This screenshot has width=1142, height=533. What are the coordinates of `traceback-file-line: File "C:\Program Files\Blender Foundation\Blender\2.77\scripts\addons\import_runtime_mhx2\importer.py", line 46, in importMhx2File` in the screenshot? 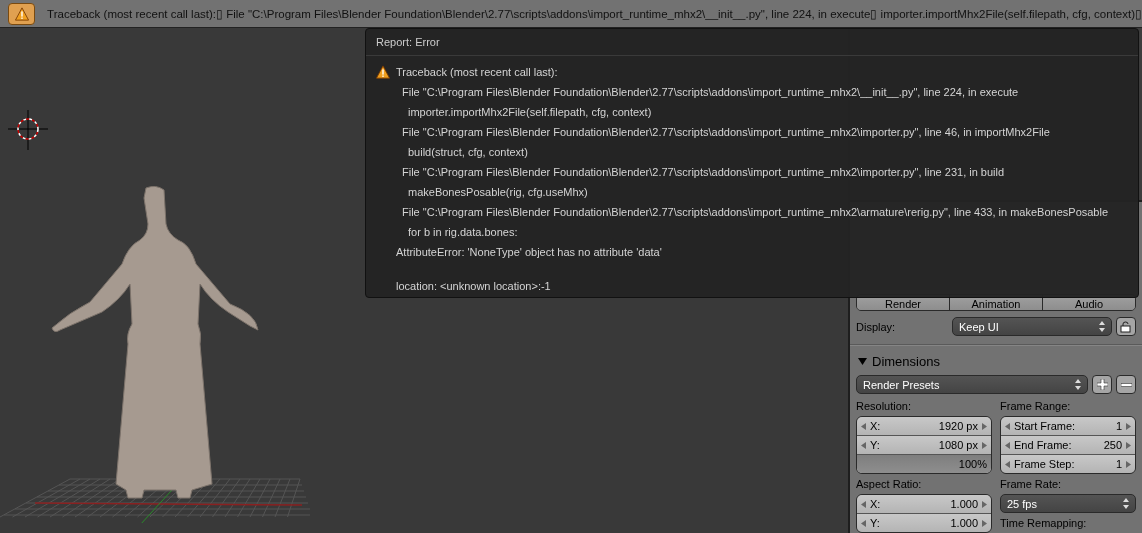 It's located at (726, 132).